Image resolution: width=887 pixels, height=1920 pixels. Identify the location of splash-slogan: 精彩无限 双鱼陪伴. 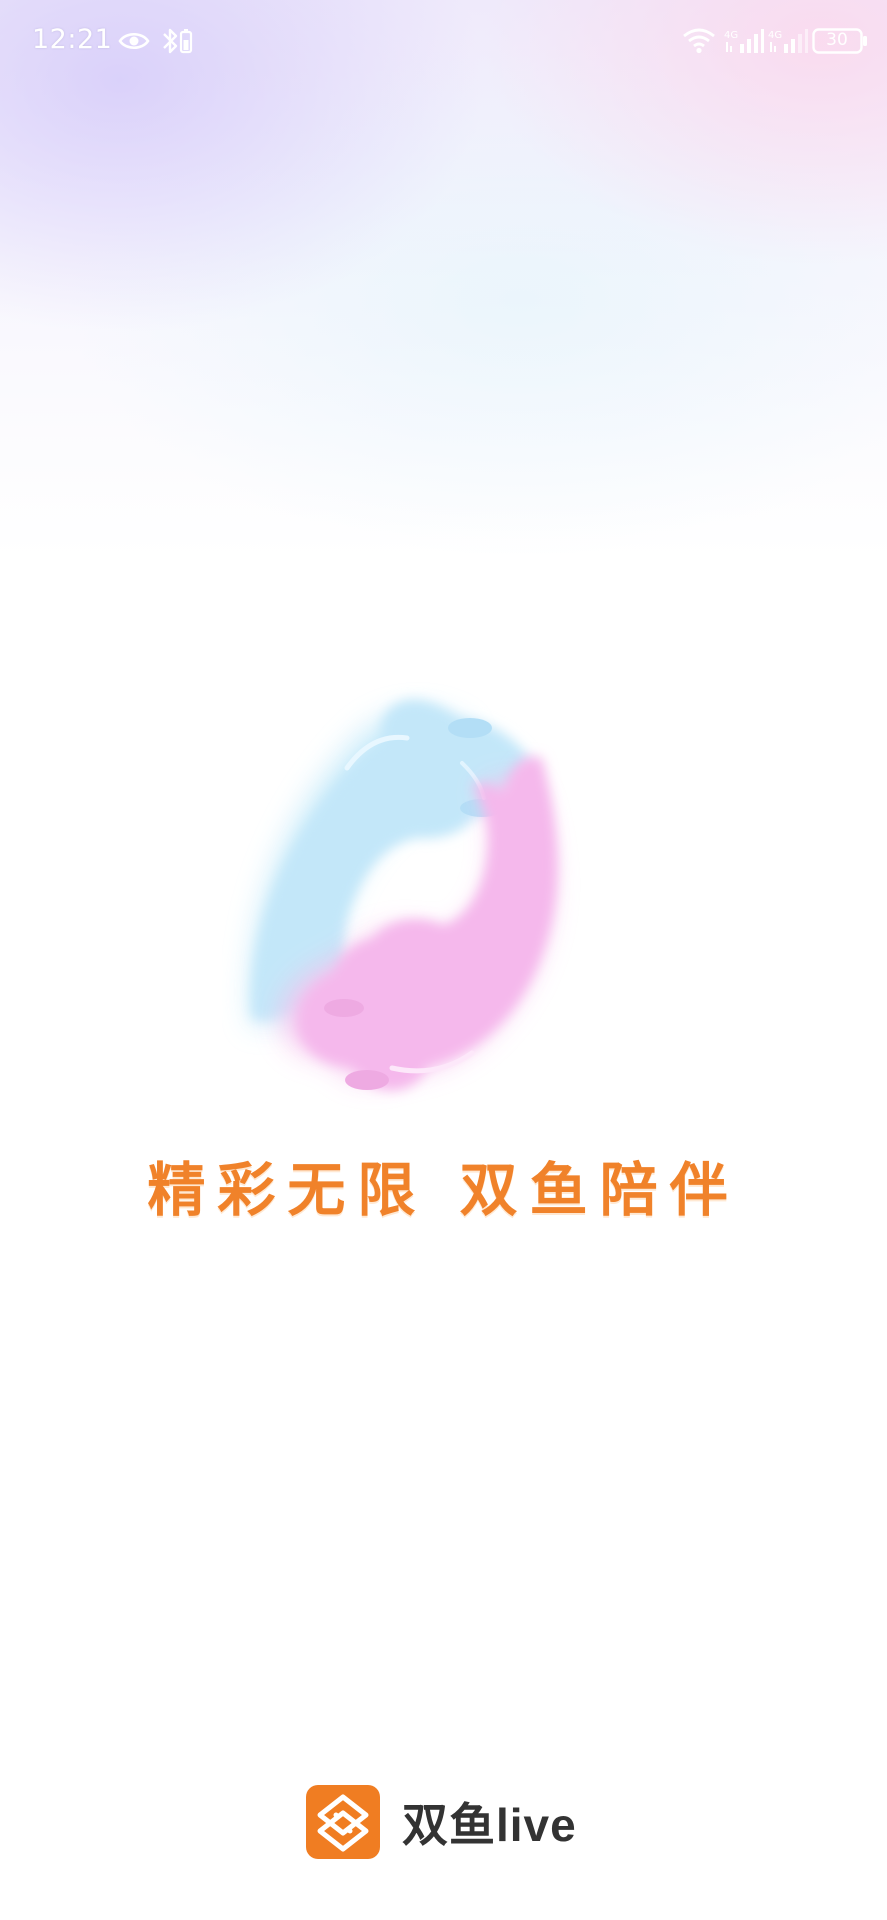
(443, 1190).